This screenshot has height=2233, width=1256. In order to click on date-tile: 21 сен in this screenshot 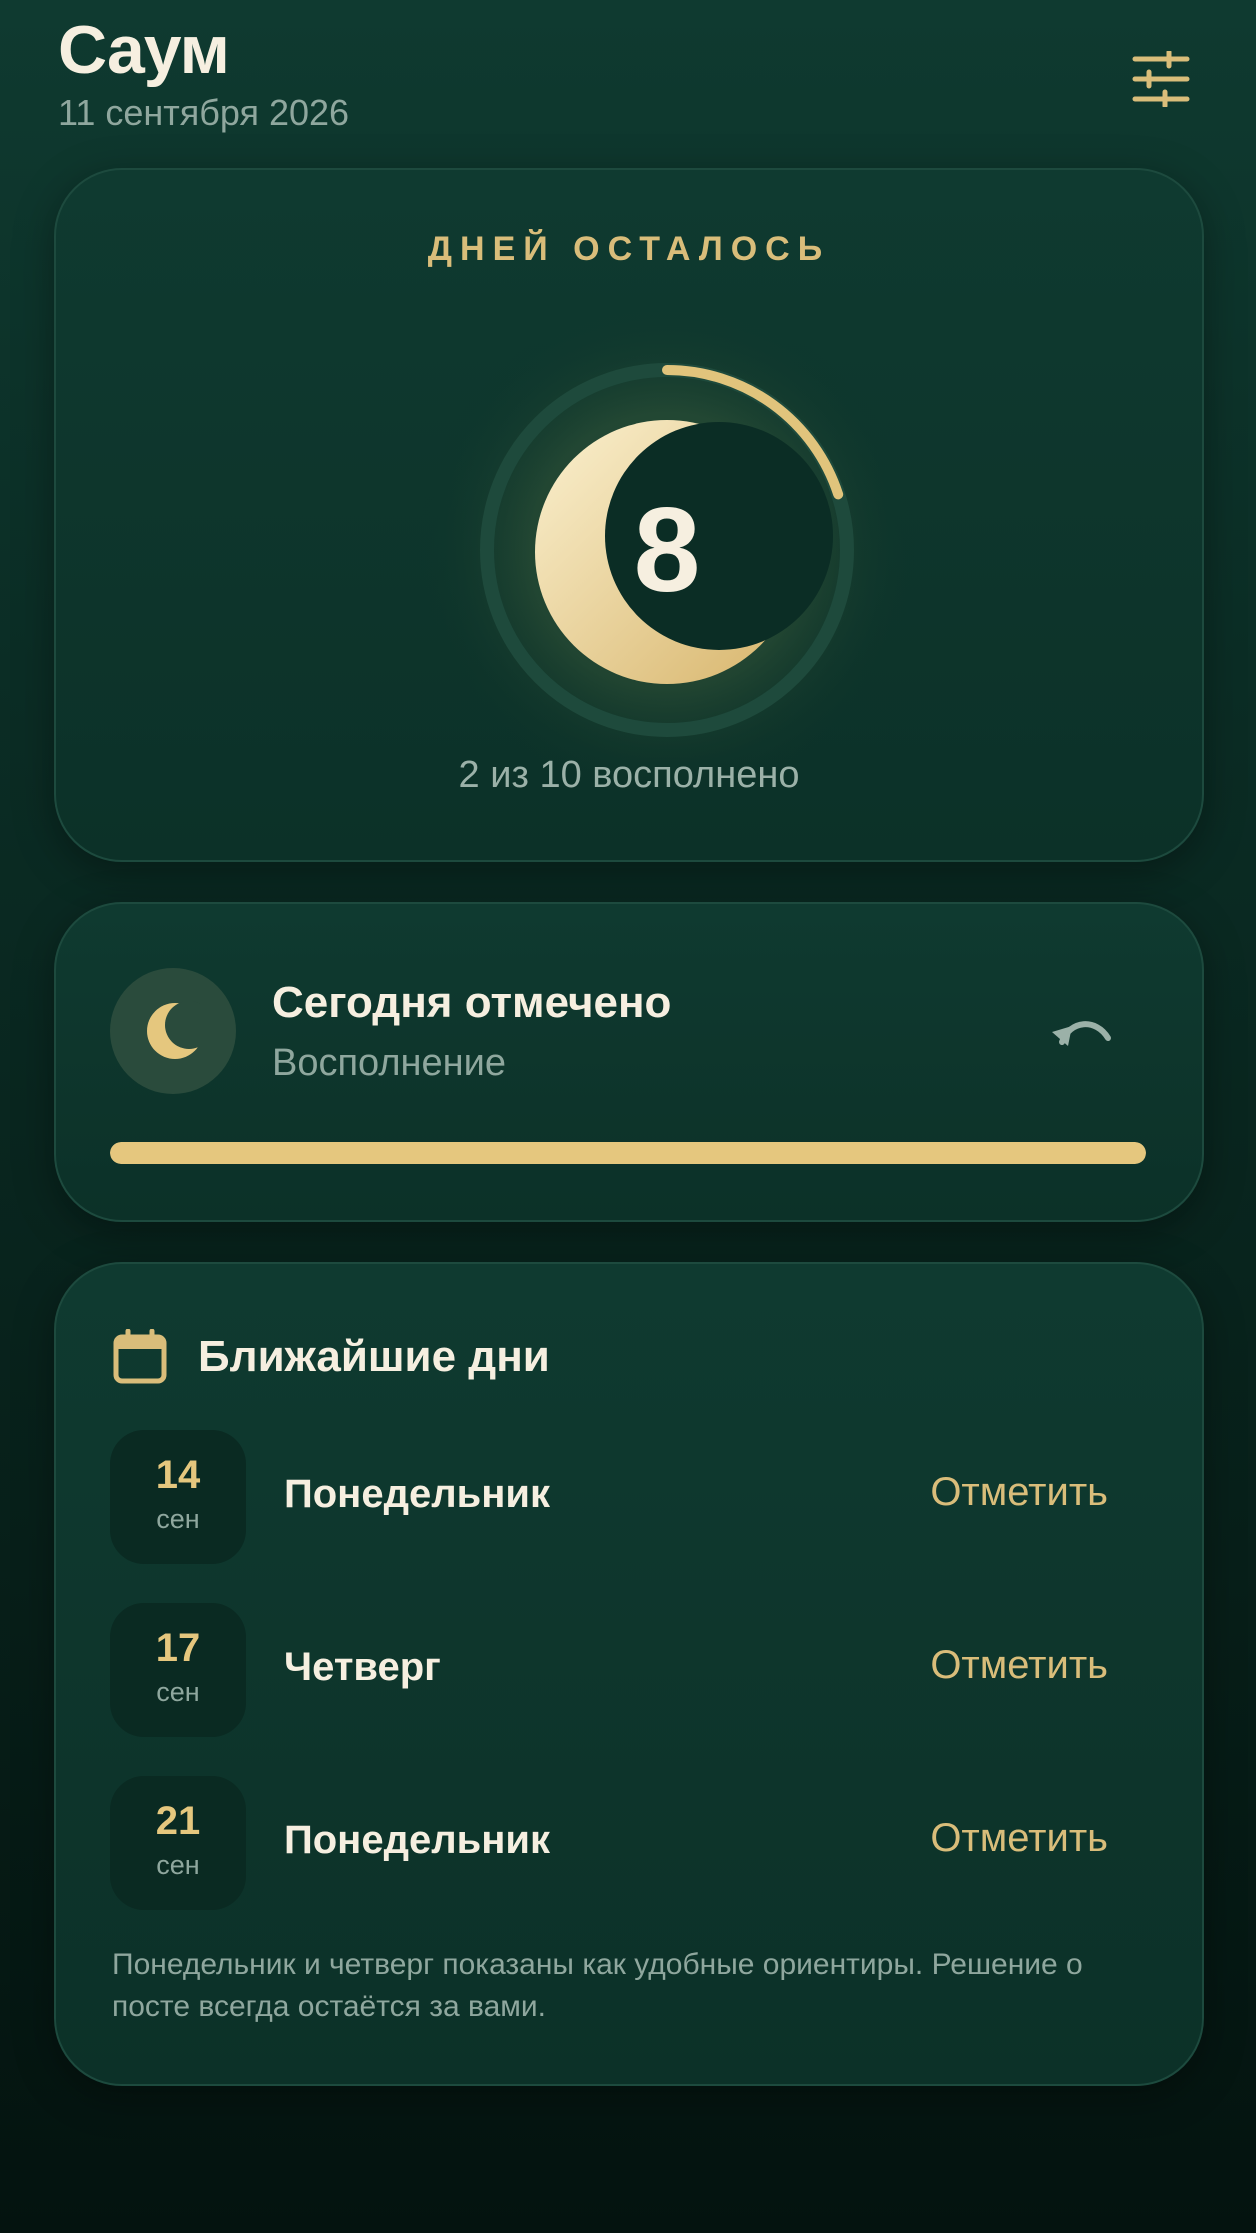, I will do `click(178, 1843)`.